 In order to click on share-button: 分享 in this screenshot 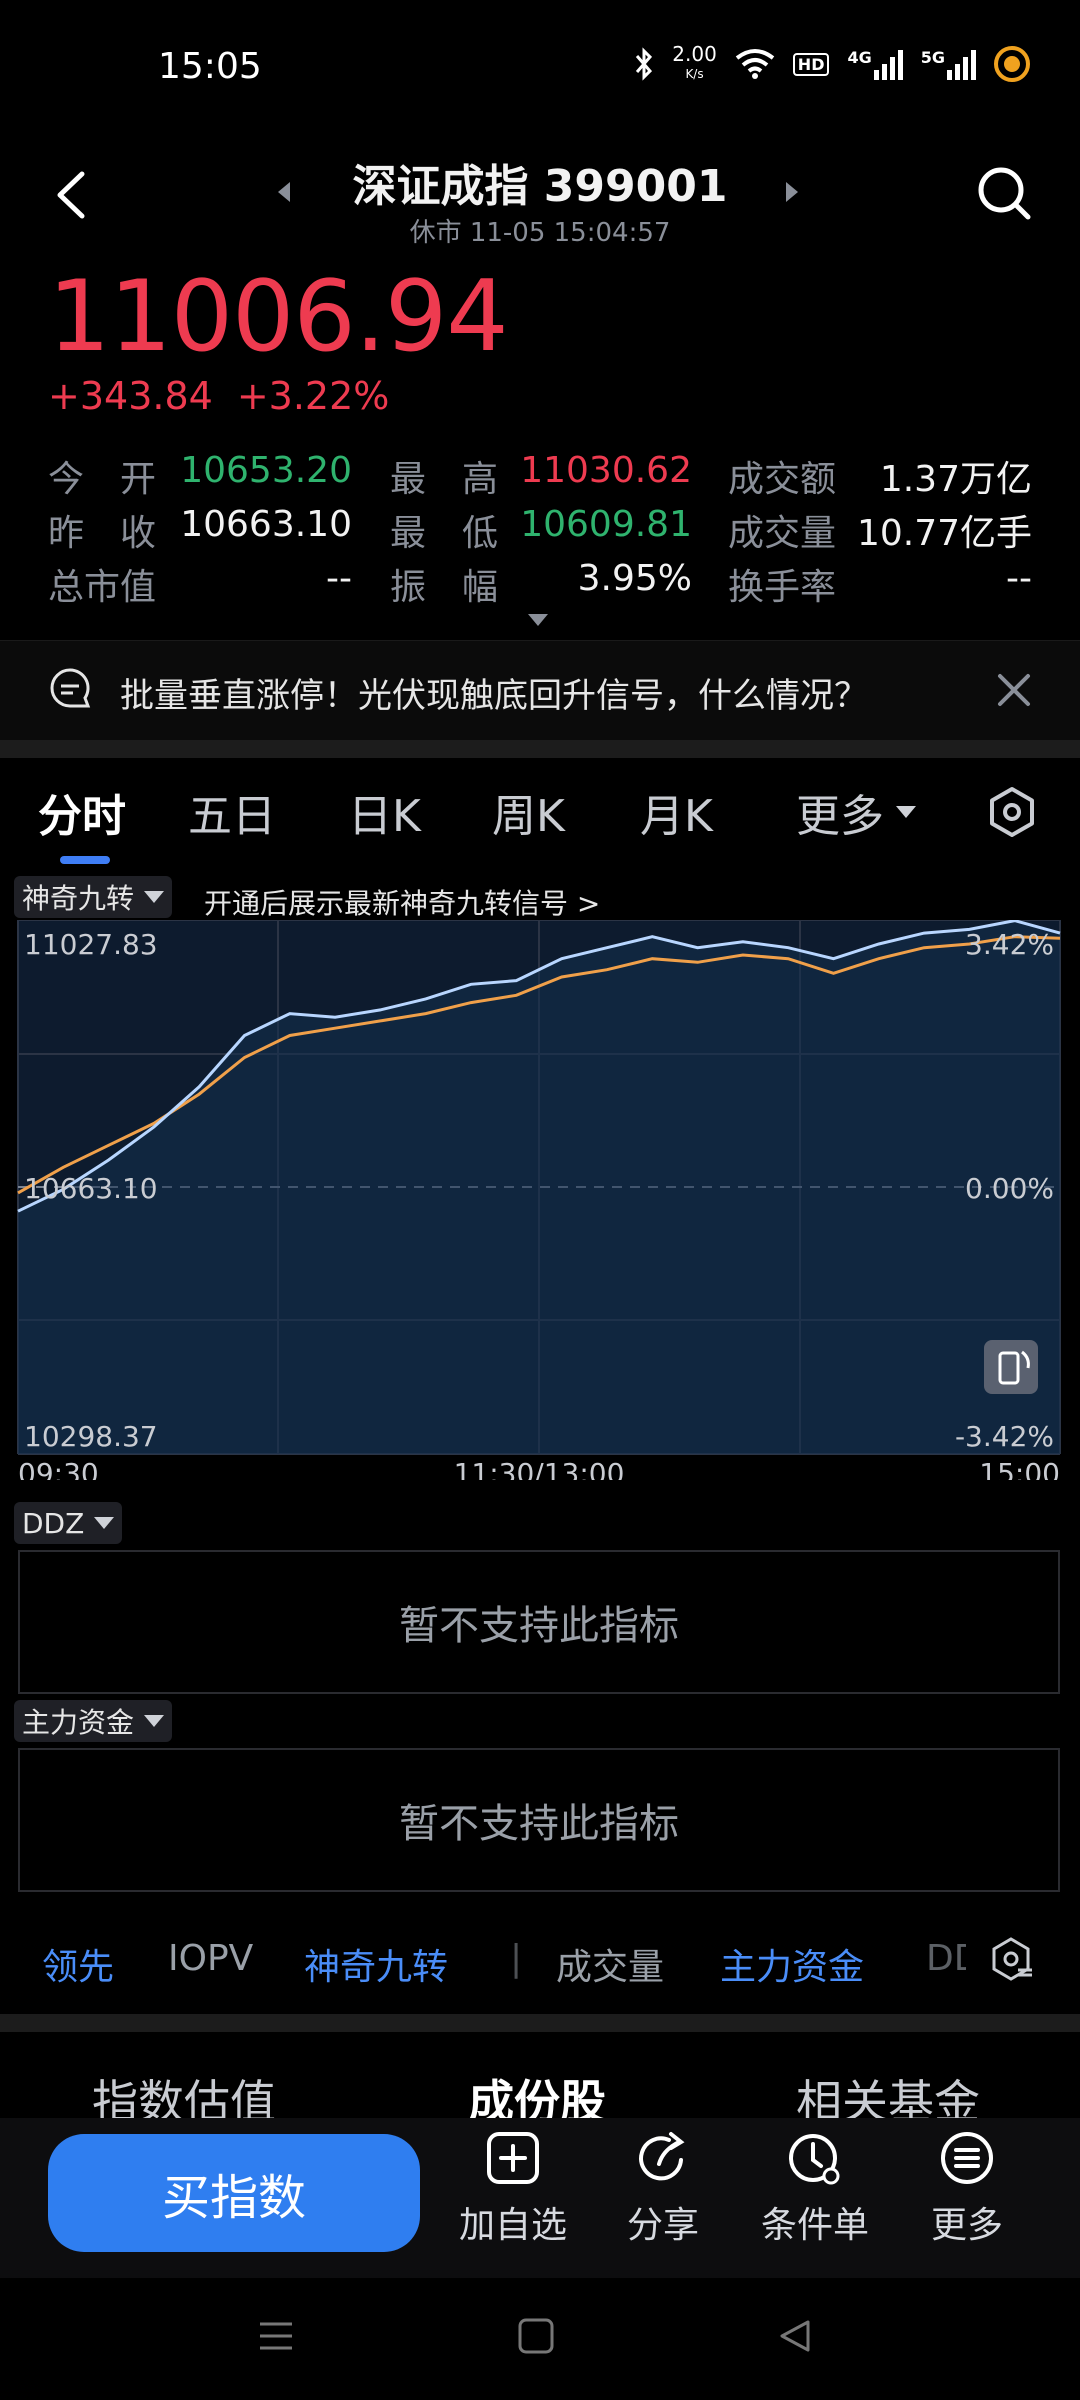, I will do `click(663, 2189)`.